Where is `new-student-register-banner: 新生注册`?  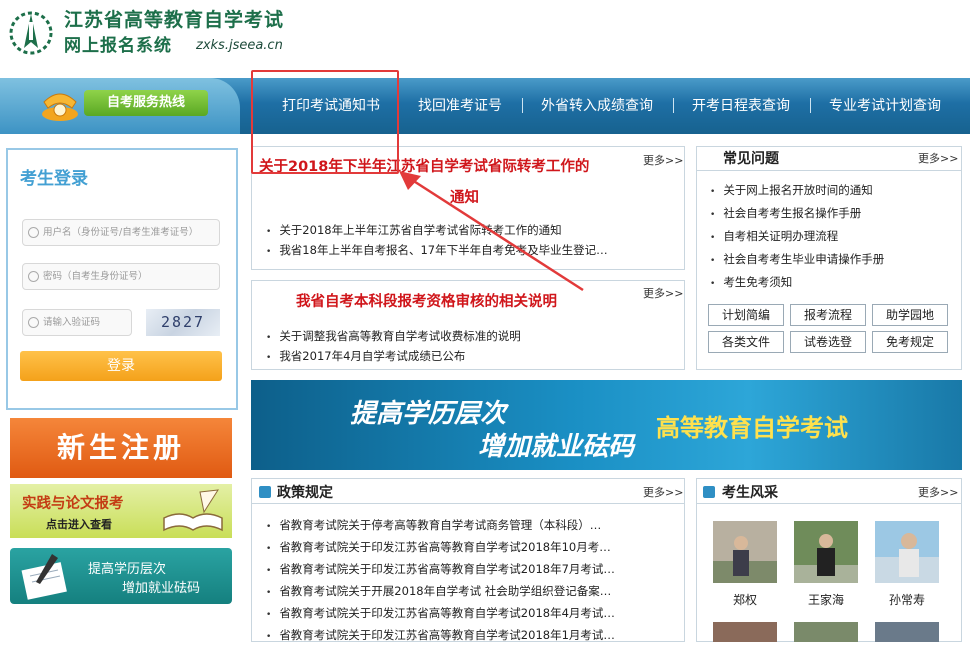
new-student-register-banner: 新生注册 is located at coordinates (121, 448).